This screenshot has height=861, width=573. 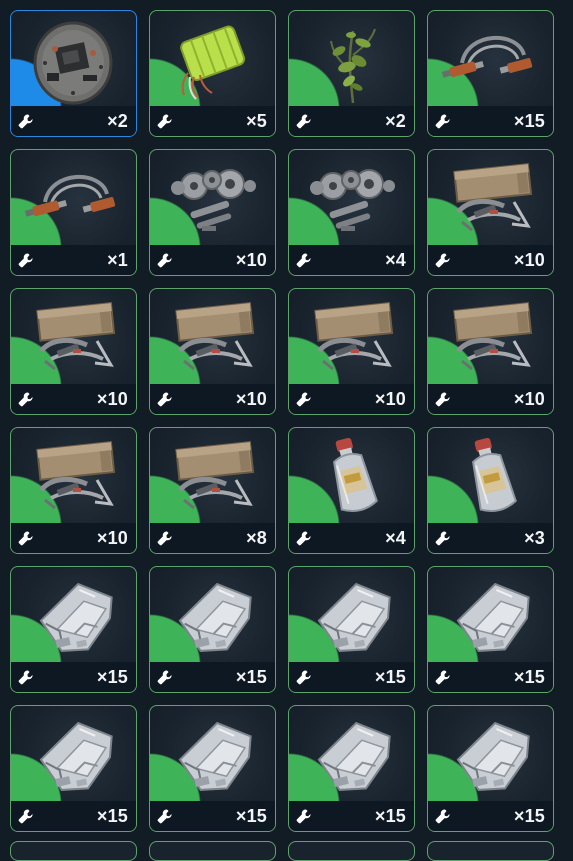 I want to click on inventory-slot: ×5, so click(x=212, y=73).